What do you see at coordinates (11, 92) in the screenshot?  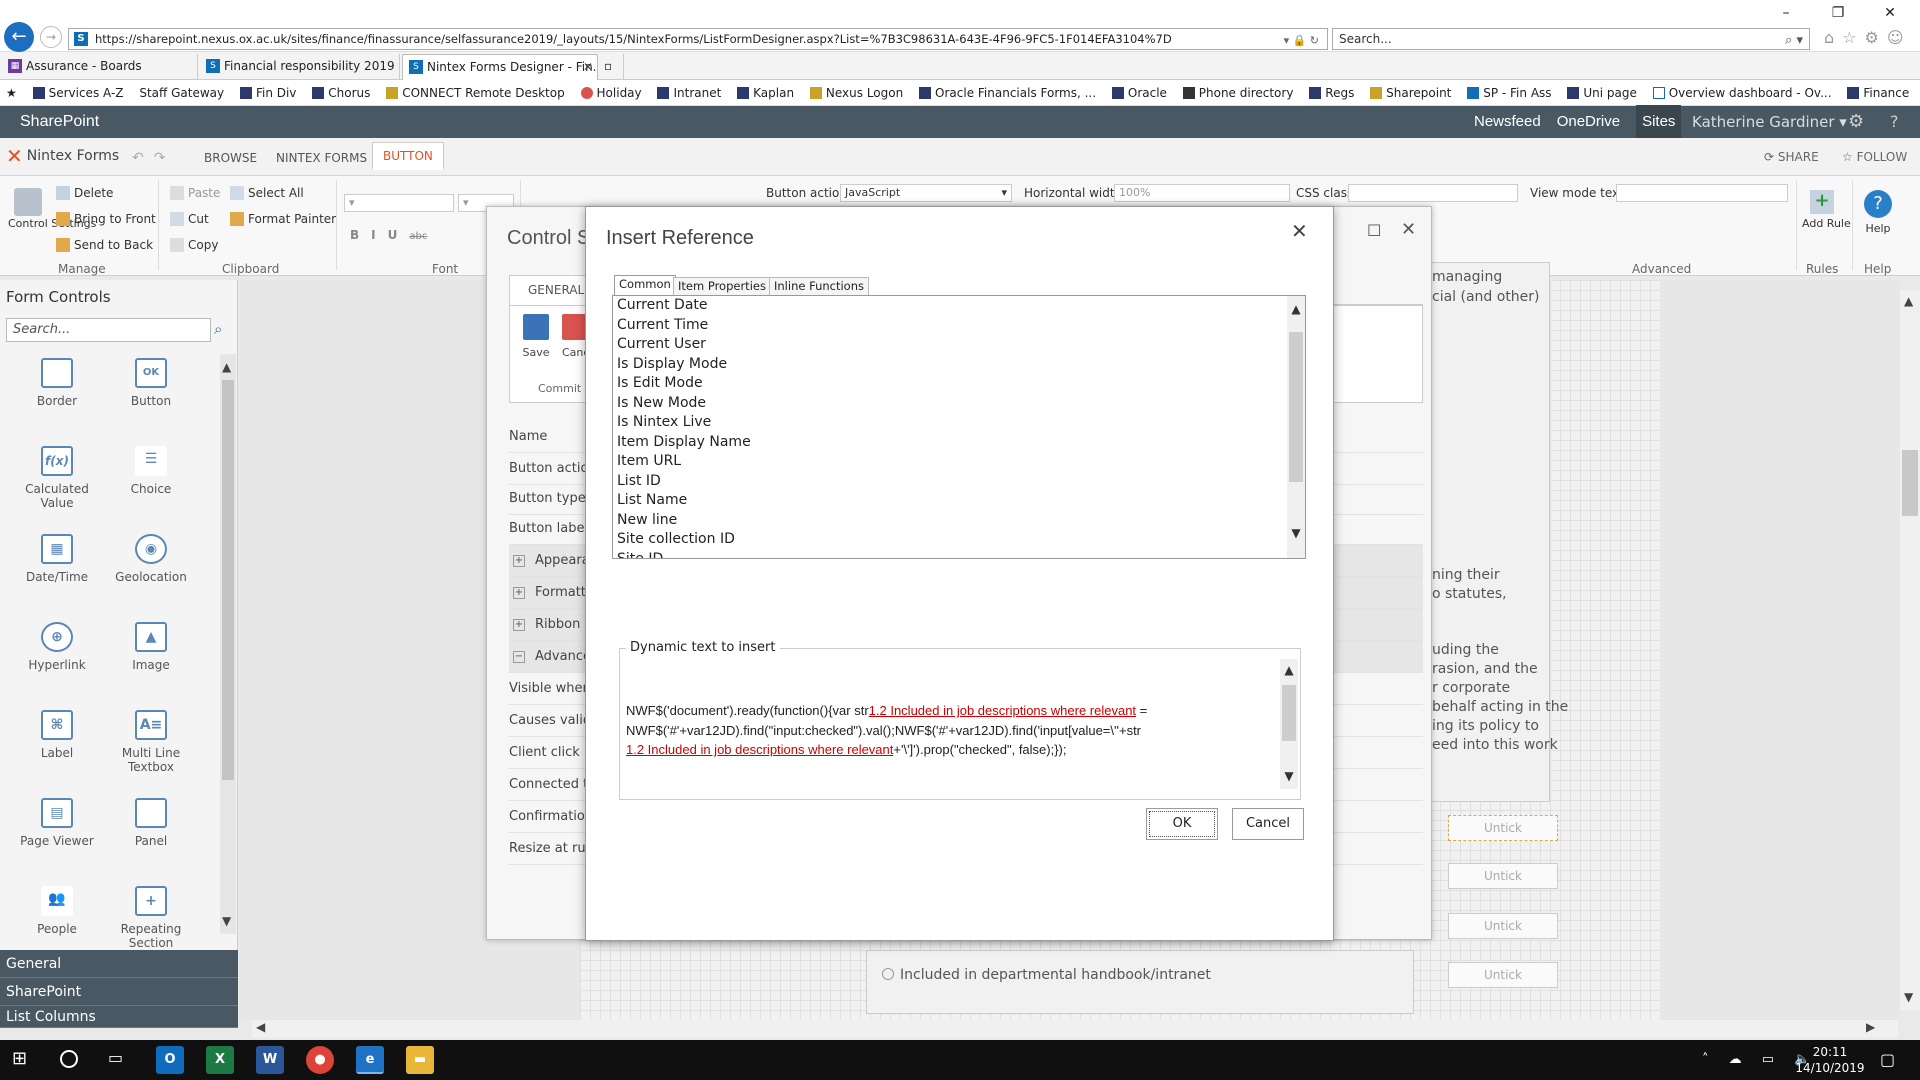 I see `favorites-star-icon: ★` at bounding box center [11, 92].